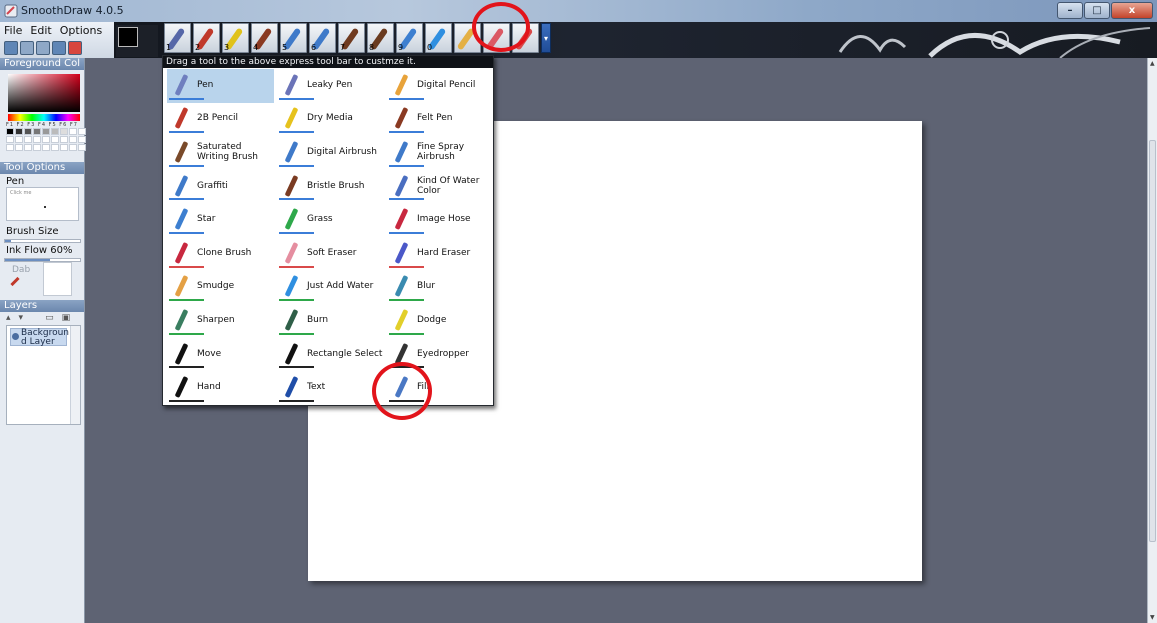 The width and height of the screenshot is (1157, 623). Describe the element at coordinates (13, 30) in the screenshot. I see `menu-file: File` at that location.